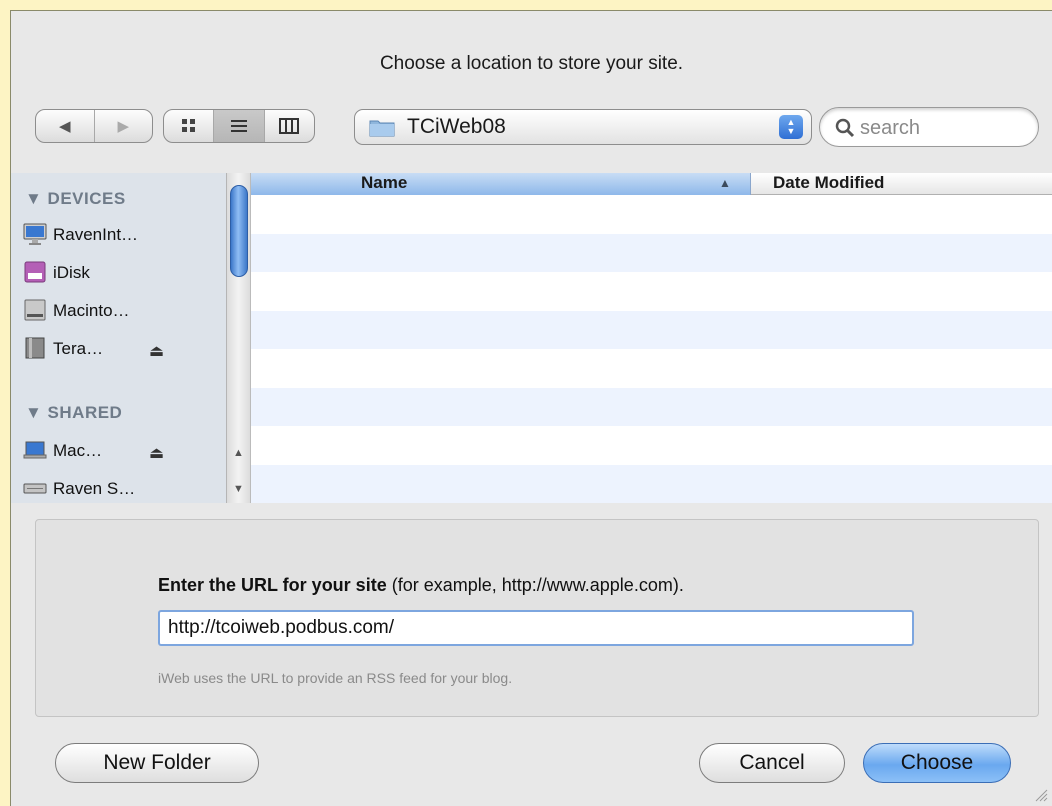  I want to click on choose-button: Choose, so click(937, 763).